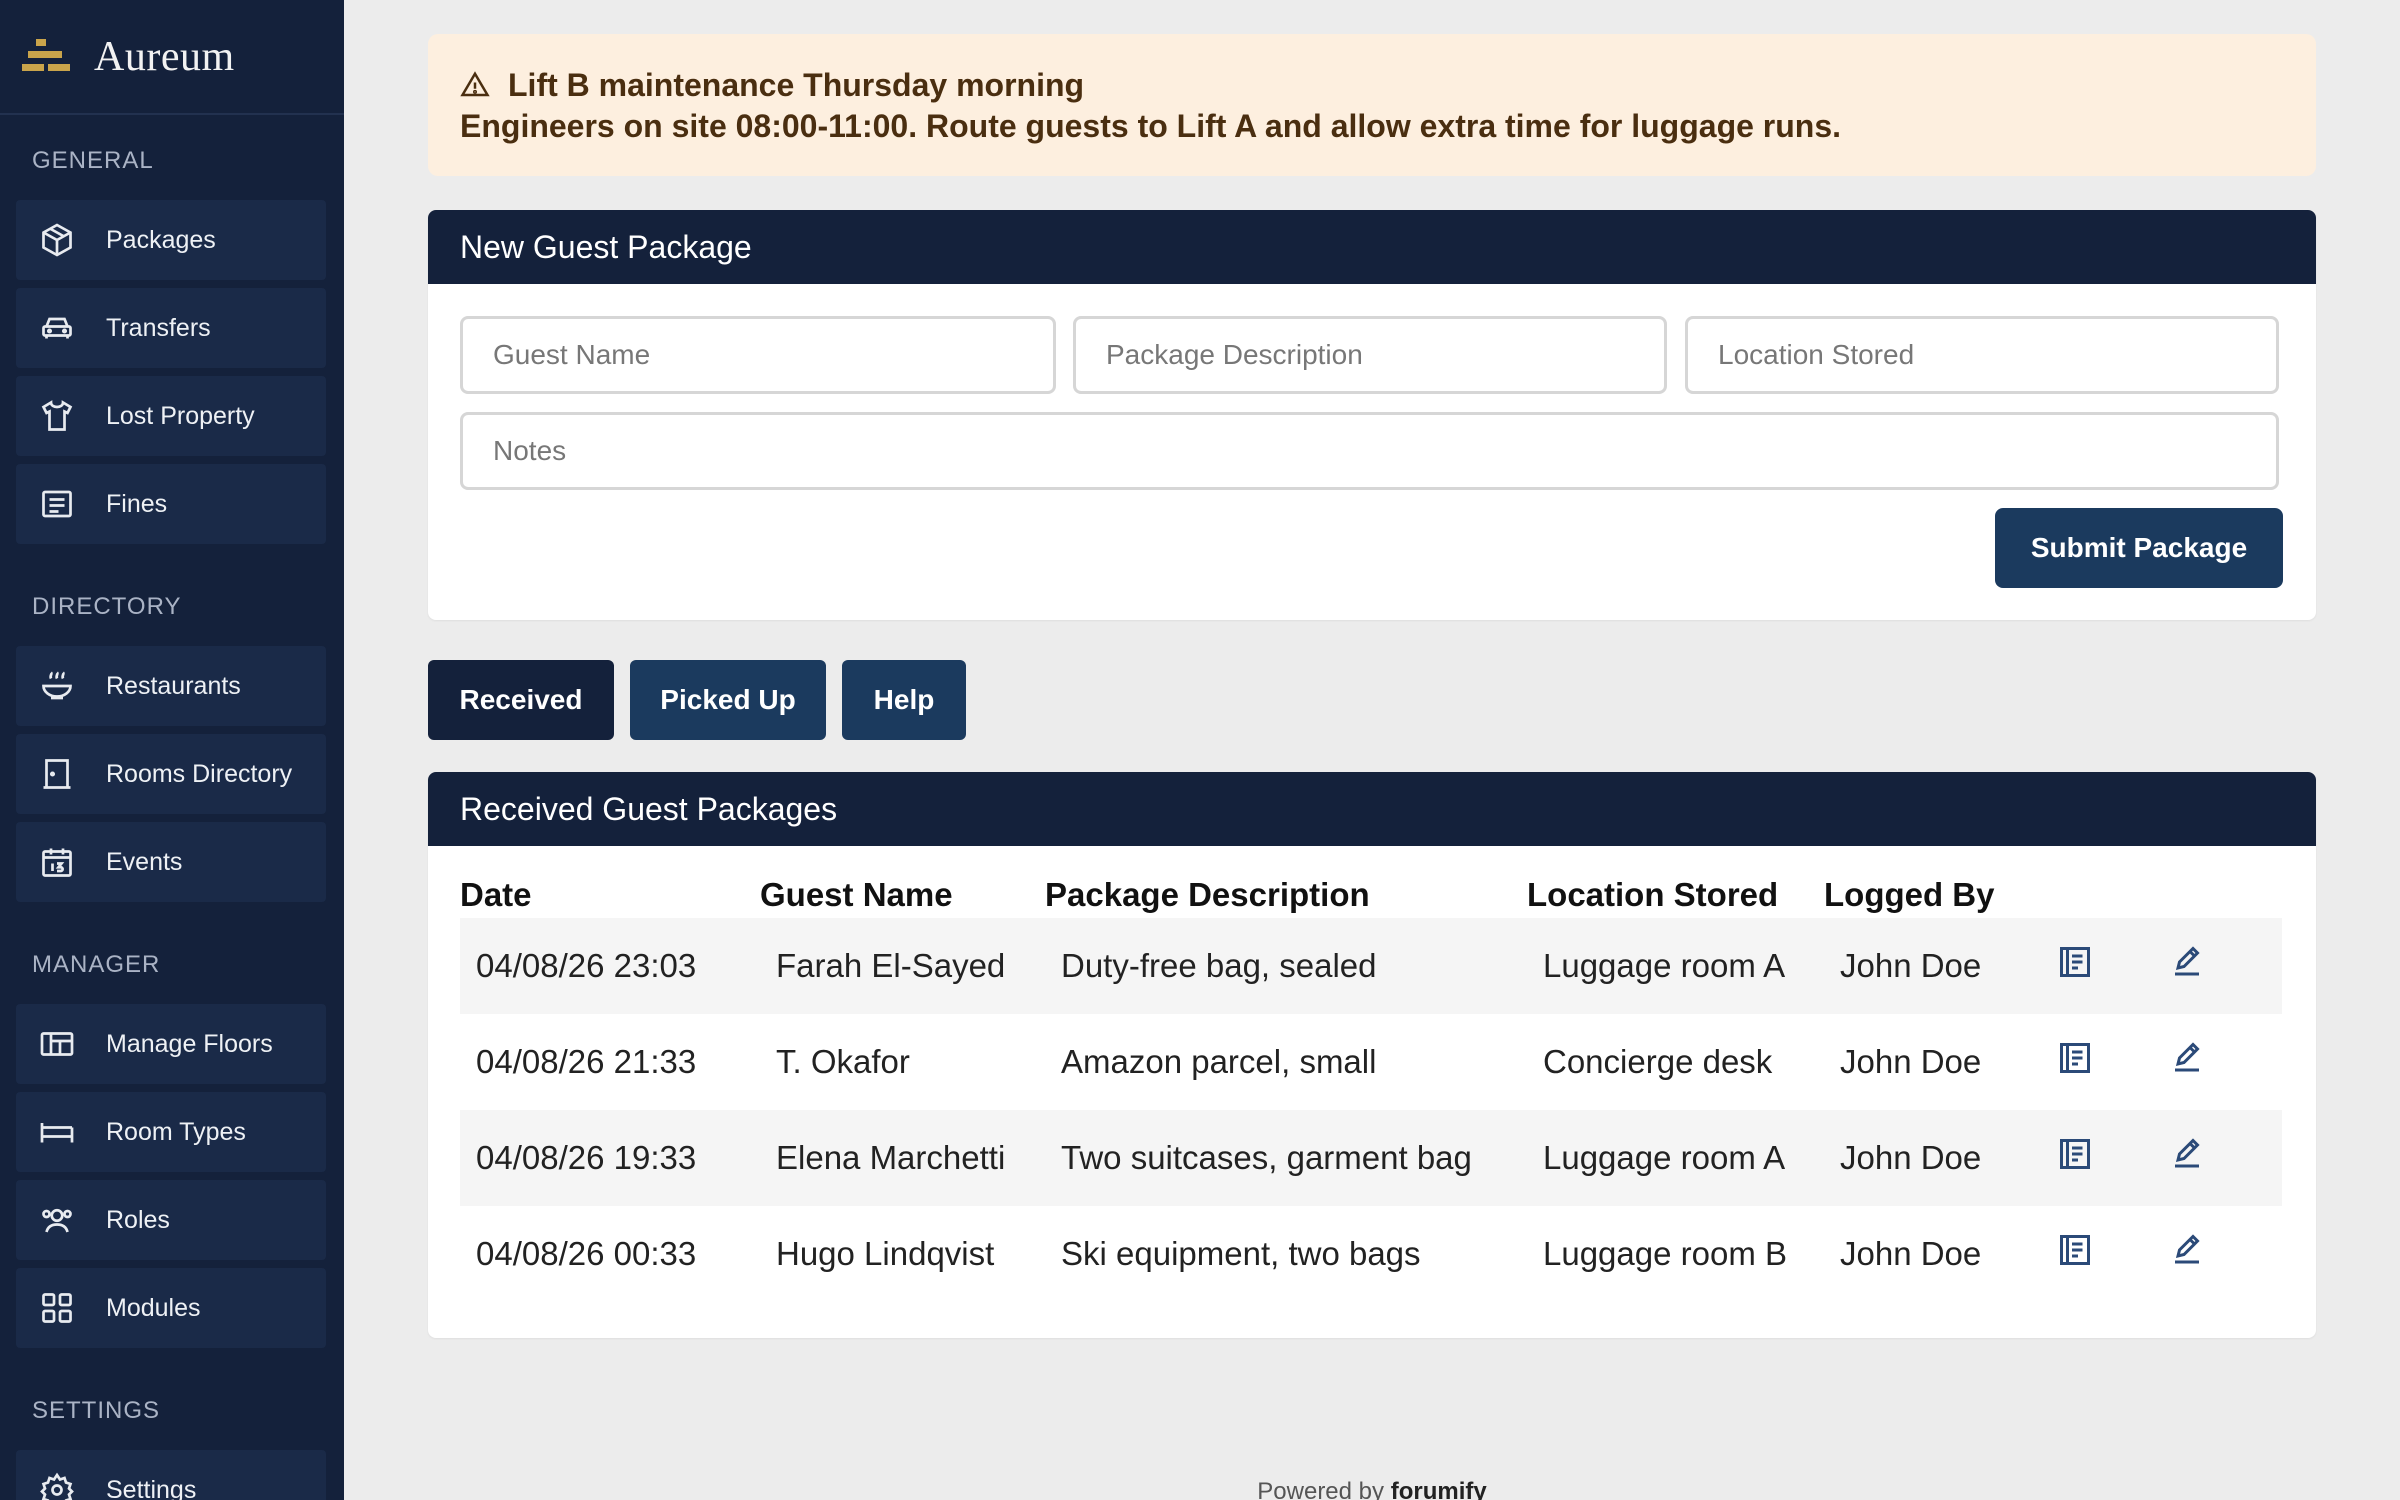 The height and width of the screenshot is (1500, 2400). I want to click on cell-description: Ski equipment, two bags, so click(1241, 1253).